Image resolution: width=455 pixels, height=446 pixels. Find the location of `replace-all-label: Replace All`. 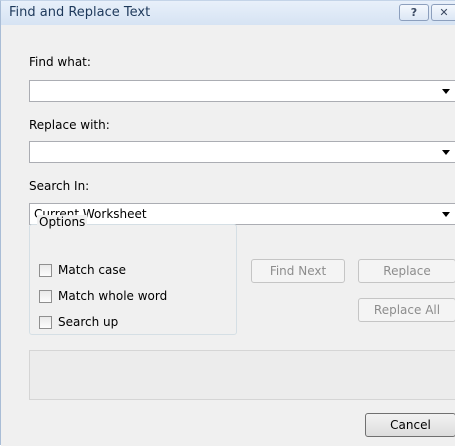

replace-all-label: Replace All is located at coordinates (407, 310).